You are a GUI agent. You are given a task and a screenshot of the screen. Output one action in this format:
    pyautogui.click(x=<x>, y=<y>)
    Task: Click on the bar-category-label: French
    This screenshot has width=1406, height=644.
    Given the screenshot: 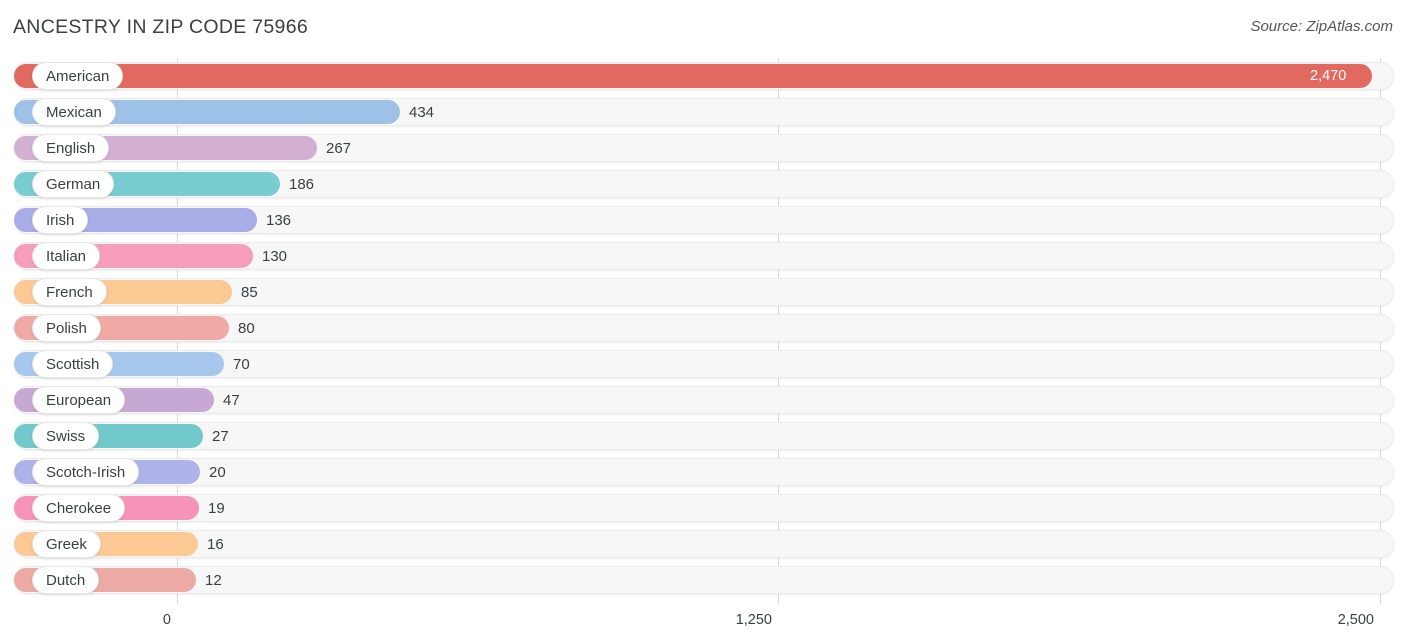 What is the action you would take?
    pyautogui.click(x=69, y=292)
    